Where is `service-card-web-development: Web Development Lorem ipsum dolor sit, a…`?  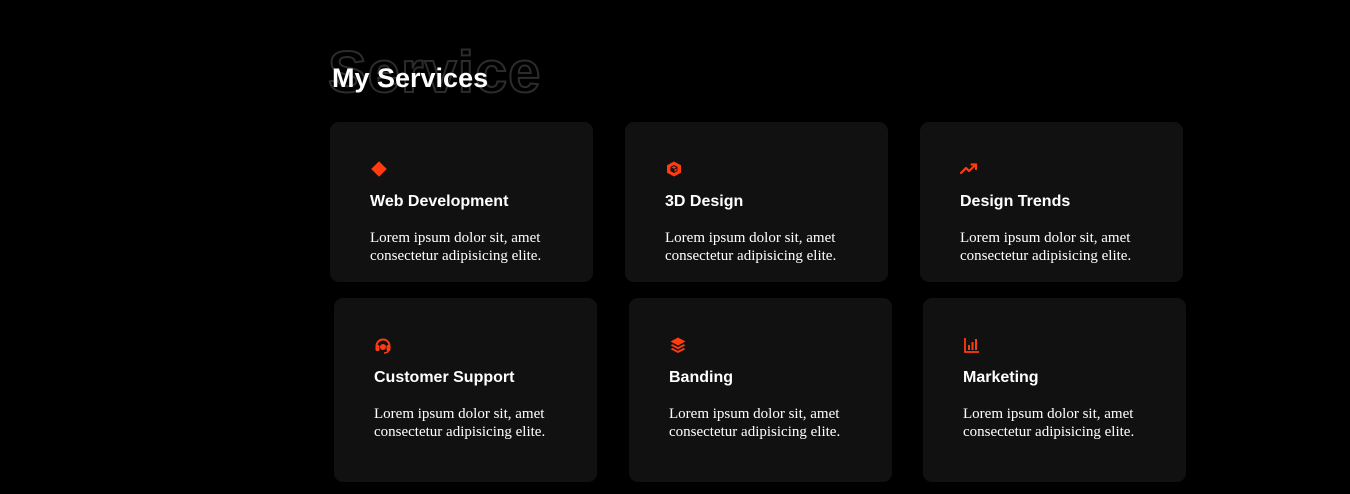
service-card-web-development: Web Development Lorem ipsum dolor sit, a… is located at coordinates (461, 202).